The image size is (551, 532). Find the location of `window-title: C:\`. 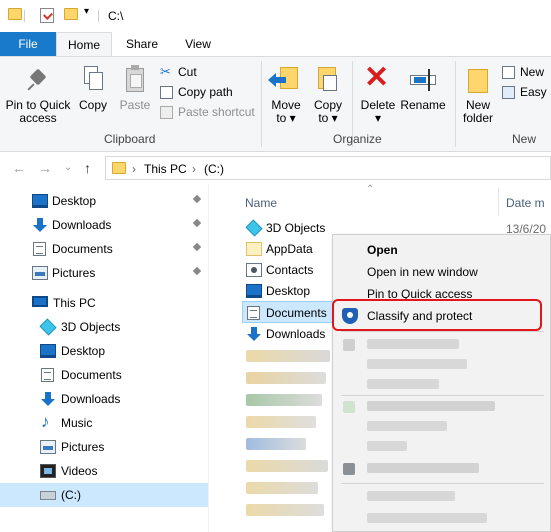

window-title: C:\ is located at coordinates (116, 16).